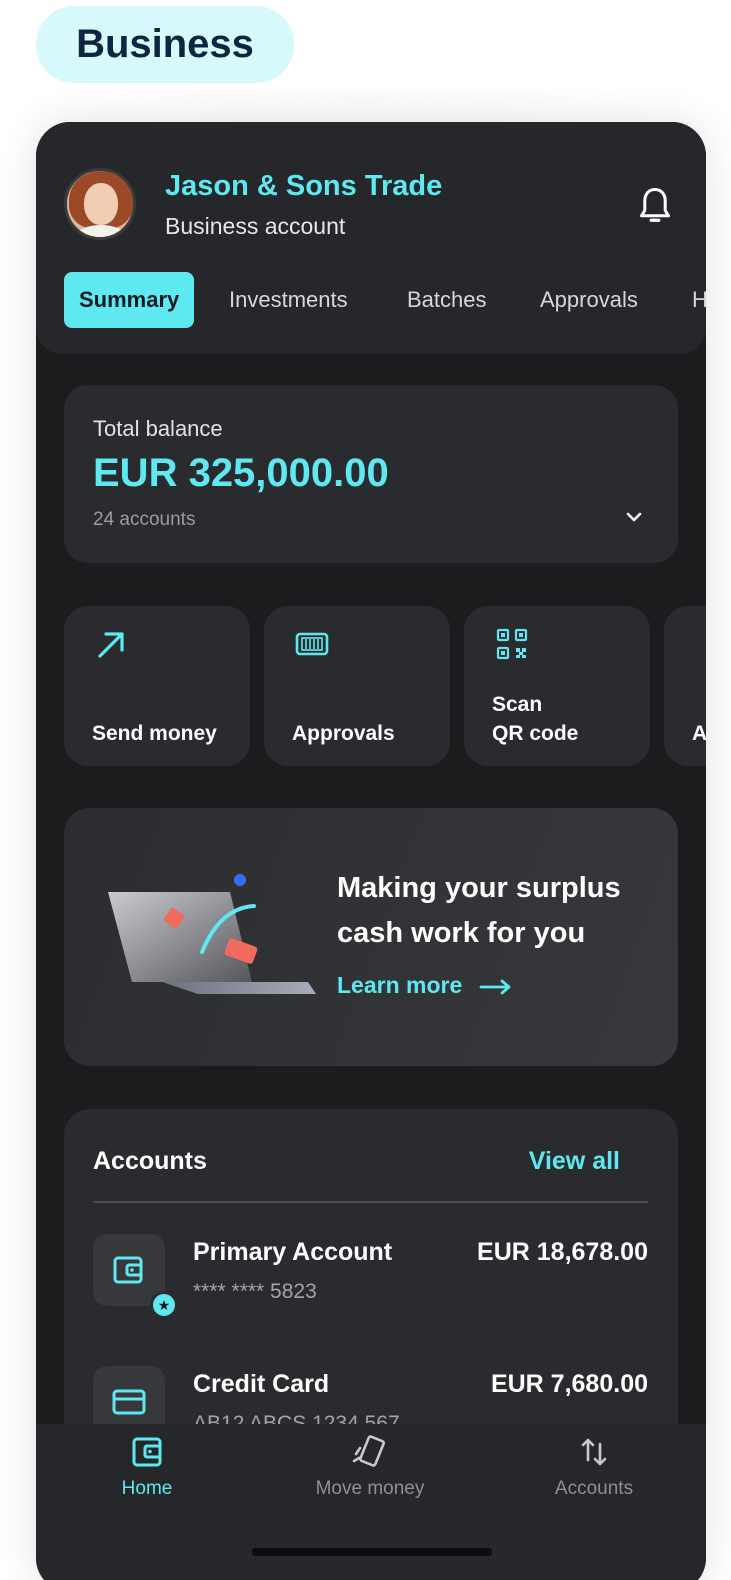  What do you see at coordinates (400, 985) in the screenshot?
I see `learn-more-label: Learn more` at bounding box center [400, 985].